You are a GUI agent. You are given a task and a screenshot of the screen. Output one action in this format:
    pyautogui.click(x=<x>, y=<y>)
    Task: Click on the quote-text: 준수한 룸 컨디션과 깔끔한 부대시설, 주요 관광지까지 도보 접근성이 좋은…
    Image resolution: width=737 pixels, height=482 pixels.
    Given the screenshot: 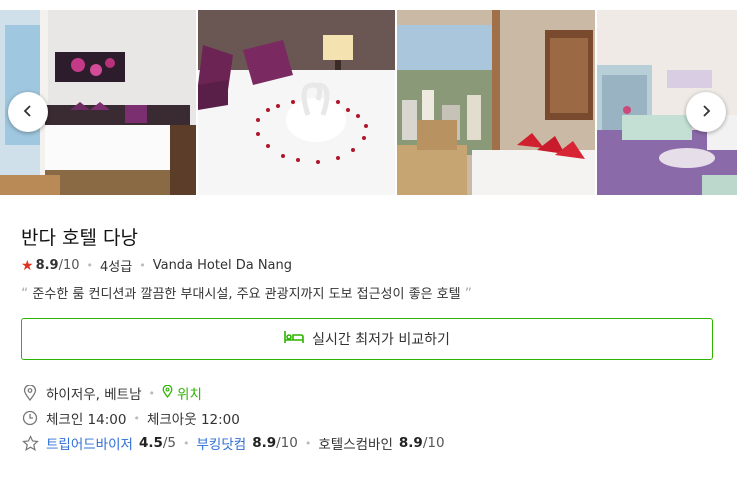 What is the action you would take?
    pyautogui.click(x=246, y=294)
    